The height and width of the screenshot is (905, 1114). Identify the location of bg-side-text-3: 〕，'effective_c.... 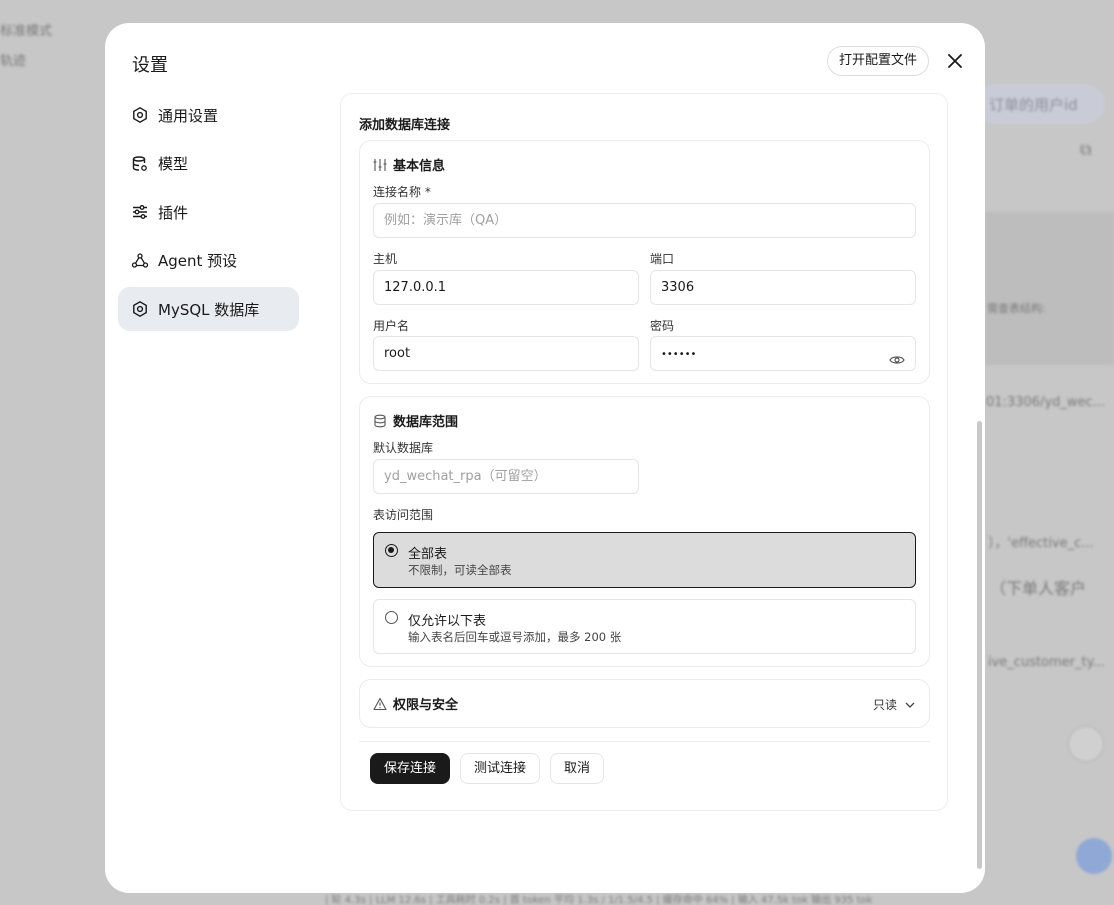
(1041, 543).